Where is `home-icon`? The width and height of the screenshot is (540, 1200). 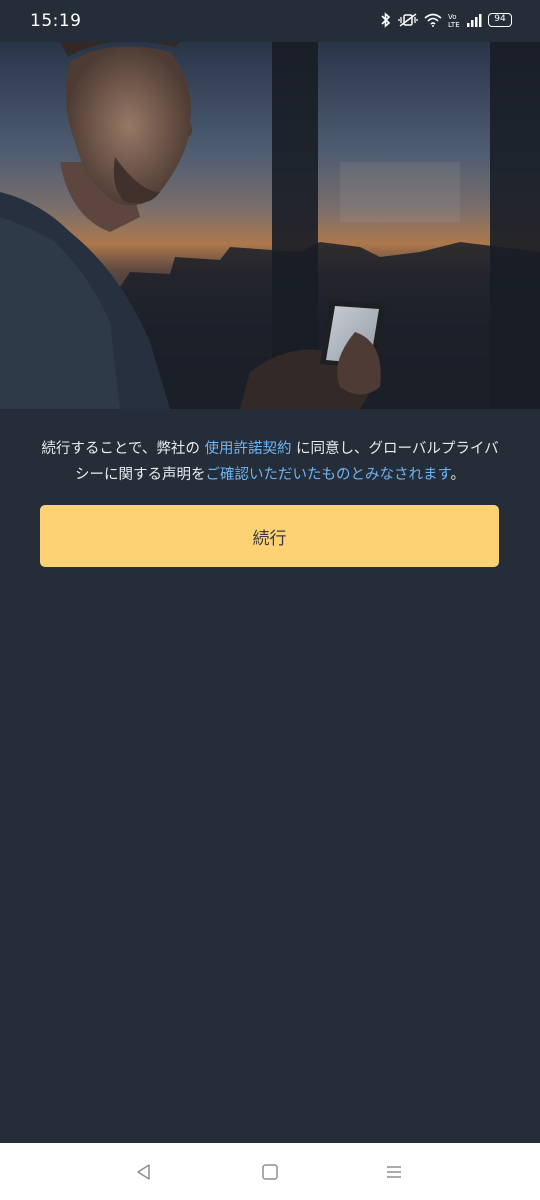
home-icon is located at coordinates (270, 1172).